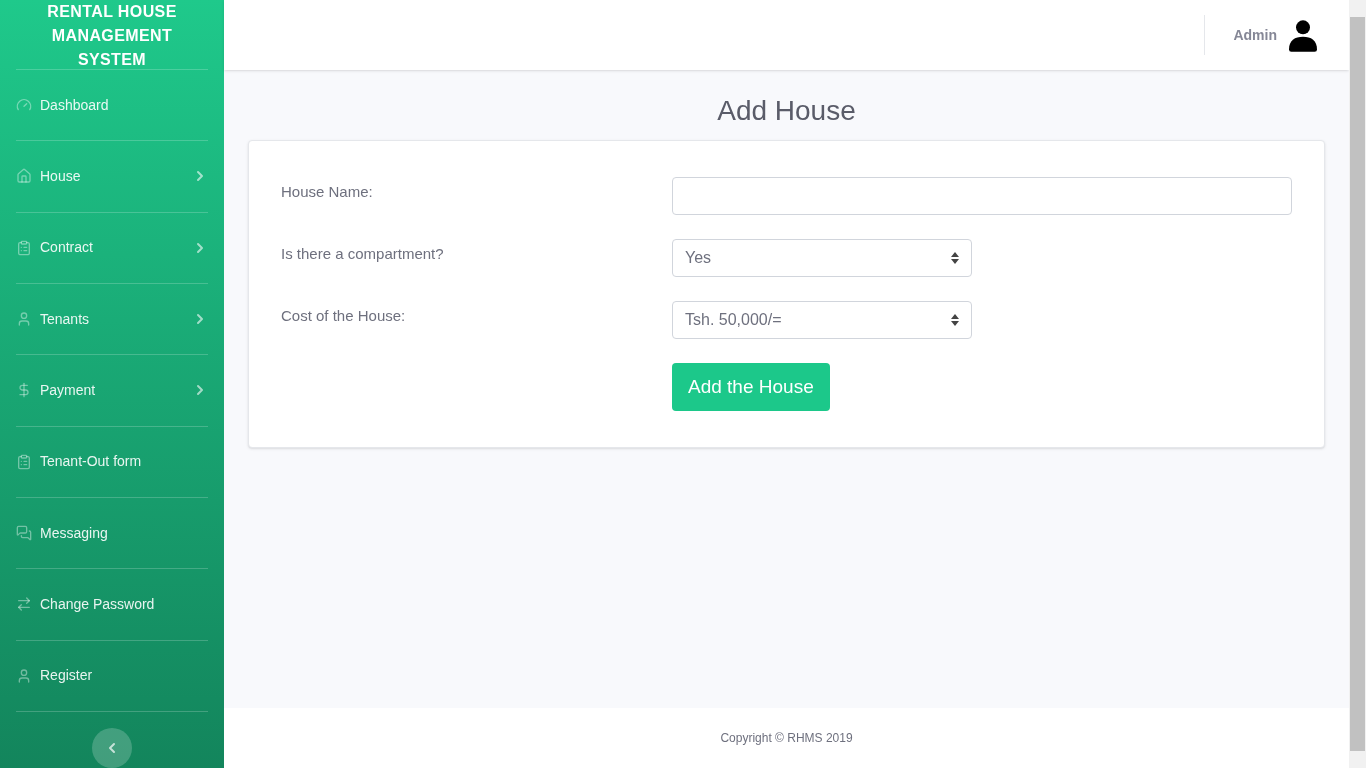 The width and height of the screenshot is (1366, 768). What do you see at coordinates (112, 320) in the screenshot?
I see `nav-item: Tenants` at bounding box center [112, 320].